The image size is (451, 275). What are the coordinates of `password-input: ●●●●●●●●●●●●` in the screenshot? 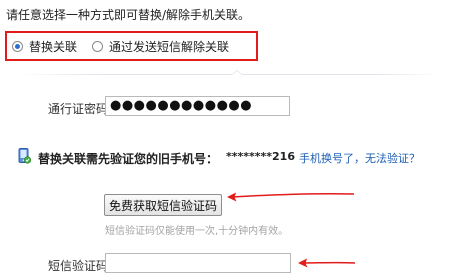 It's located at (197, 106).